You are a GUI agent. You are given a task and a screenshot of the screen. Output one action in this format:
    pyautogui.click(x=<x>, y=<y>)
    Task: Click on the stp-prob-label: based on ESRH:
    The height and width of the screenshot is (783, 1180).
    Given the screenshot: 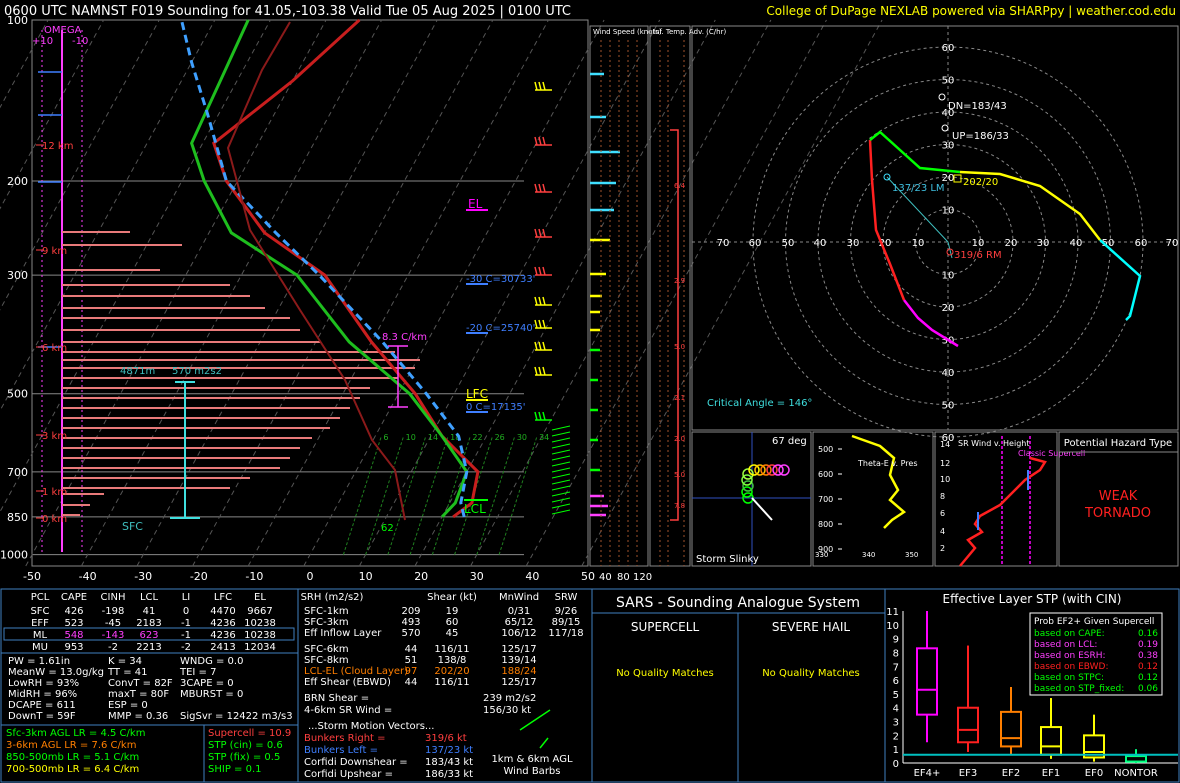 What is the action you would take?
    pyautogui.click(x=1070, y=656)
    